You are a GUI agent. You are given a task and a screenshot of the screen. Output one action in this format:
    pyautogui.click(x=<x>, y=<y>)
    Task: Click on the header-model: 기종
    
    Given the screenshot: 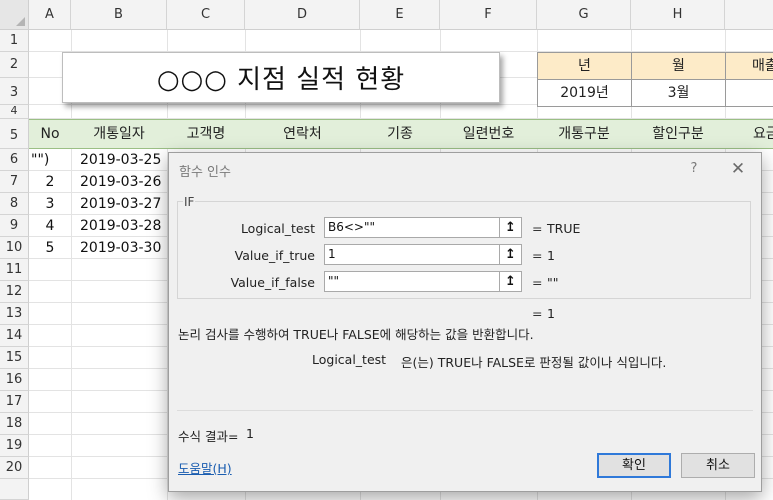 What is the action you would take?
    pyautogui.click(x=400, y=134)
    